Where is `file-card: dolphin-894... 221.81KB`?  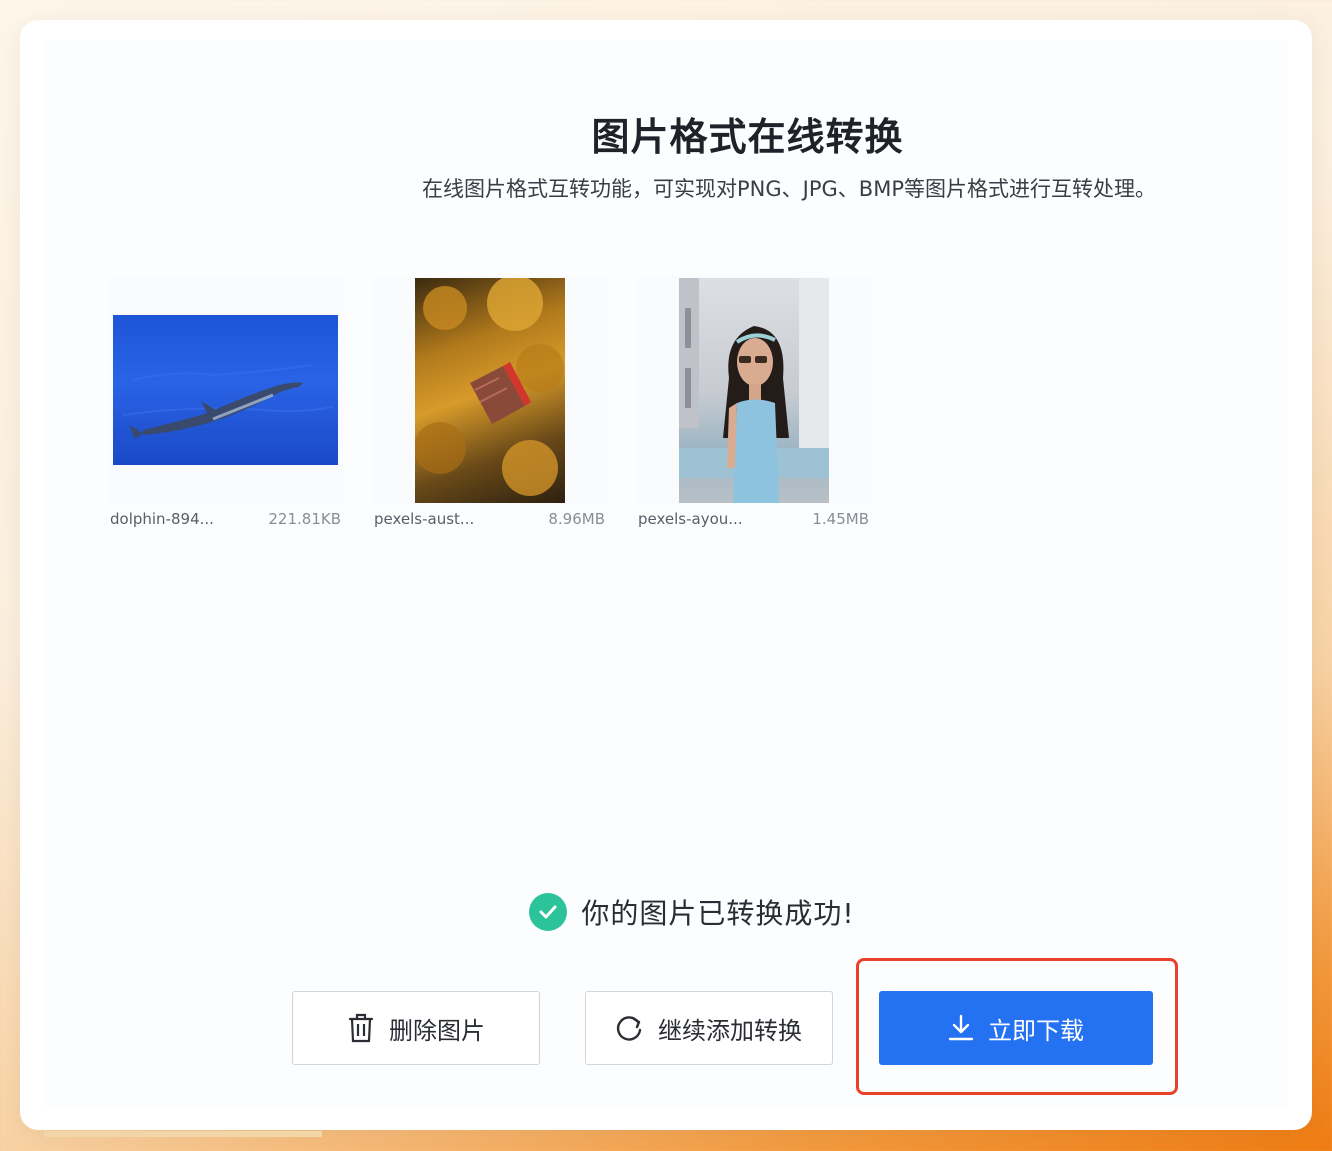 file-card: dolphin-894... 221.81KB is located at coordinates (225, 407).